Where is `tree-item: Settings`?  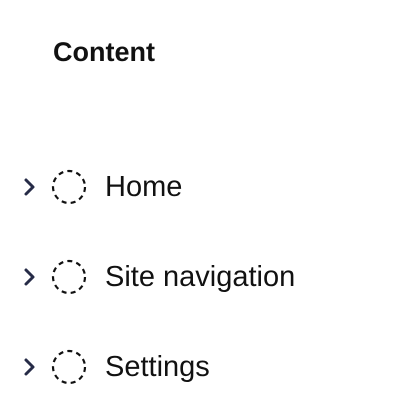 tree-item: Settings is located at coordinates (157, 367).